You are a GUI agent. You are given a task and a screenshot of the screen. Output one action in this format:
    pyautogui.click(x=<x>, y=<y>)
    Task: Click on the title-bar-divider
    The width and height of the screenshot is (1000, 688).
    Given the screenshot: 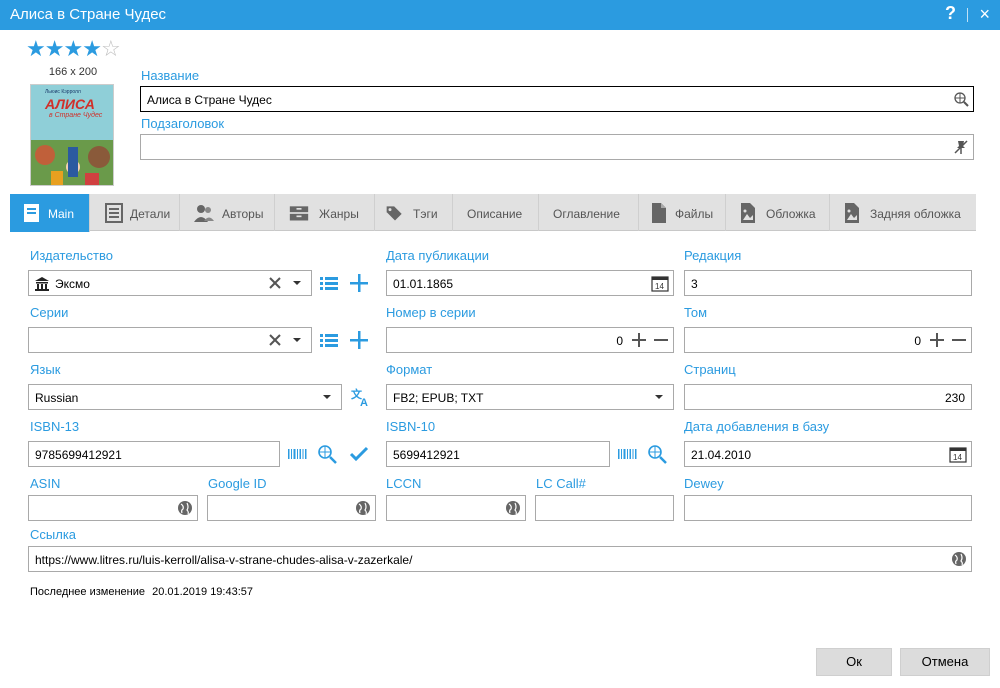 What is the action you would take?
    pyautogui.click(x=967, y=15)
    